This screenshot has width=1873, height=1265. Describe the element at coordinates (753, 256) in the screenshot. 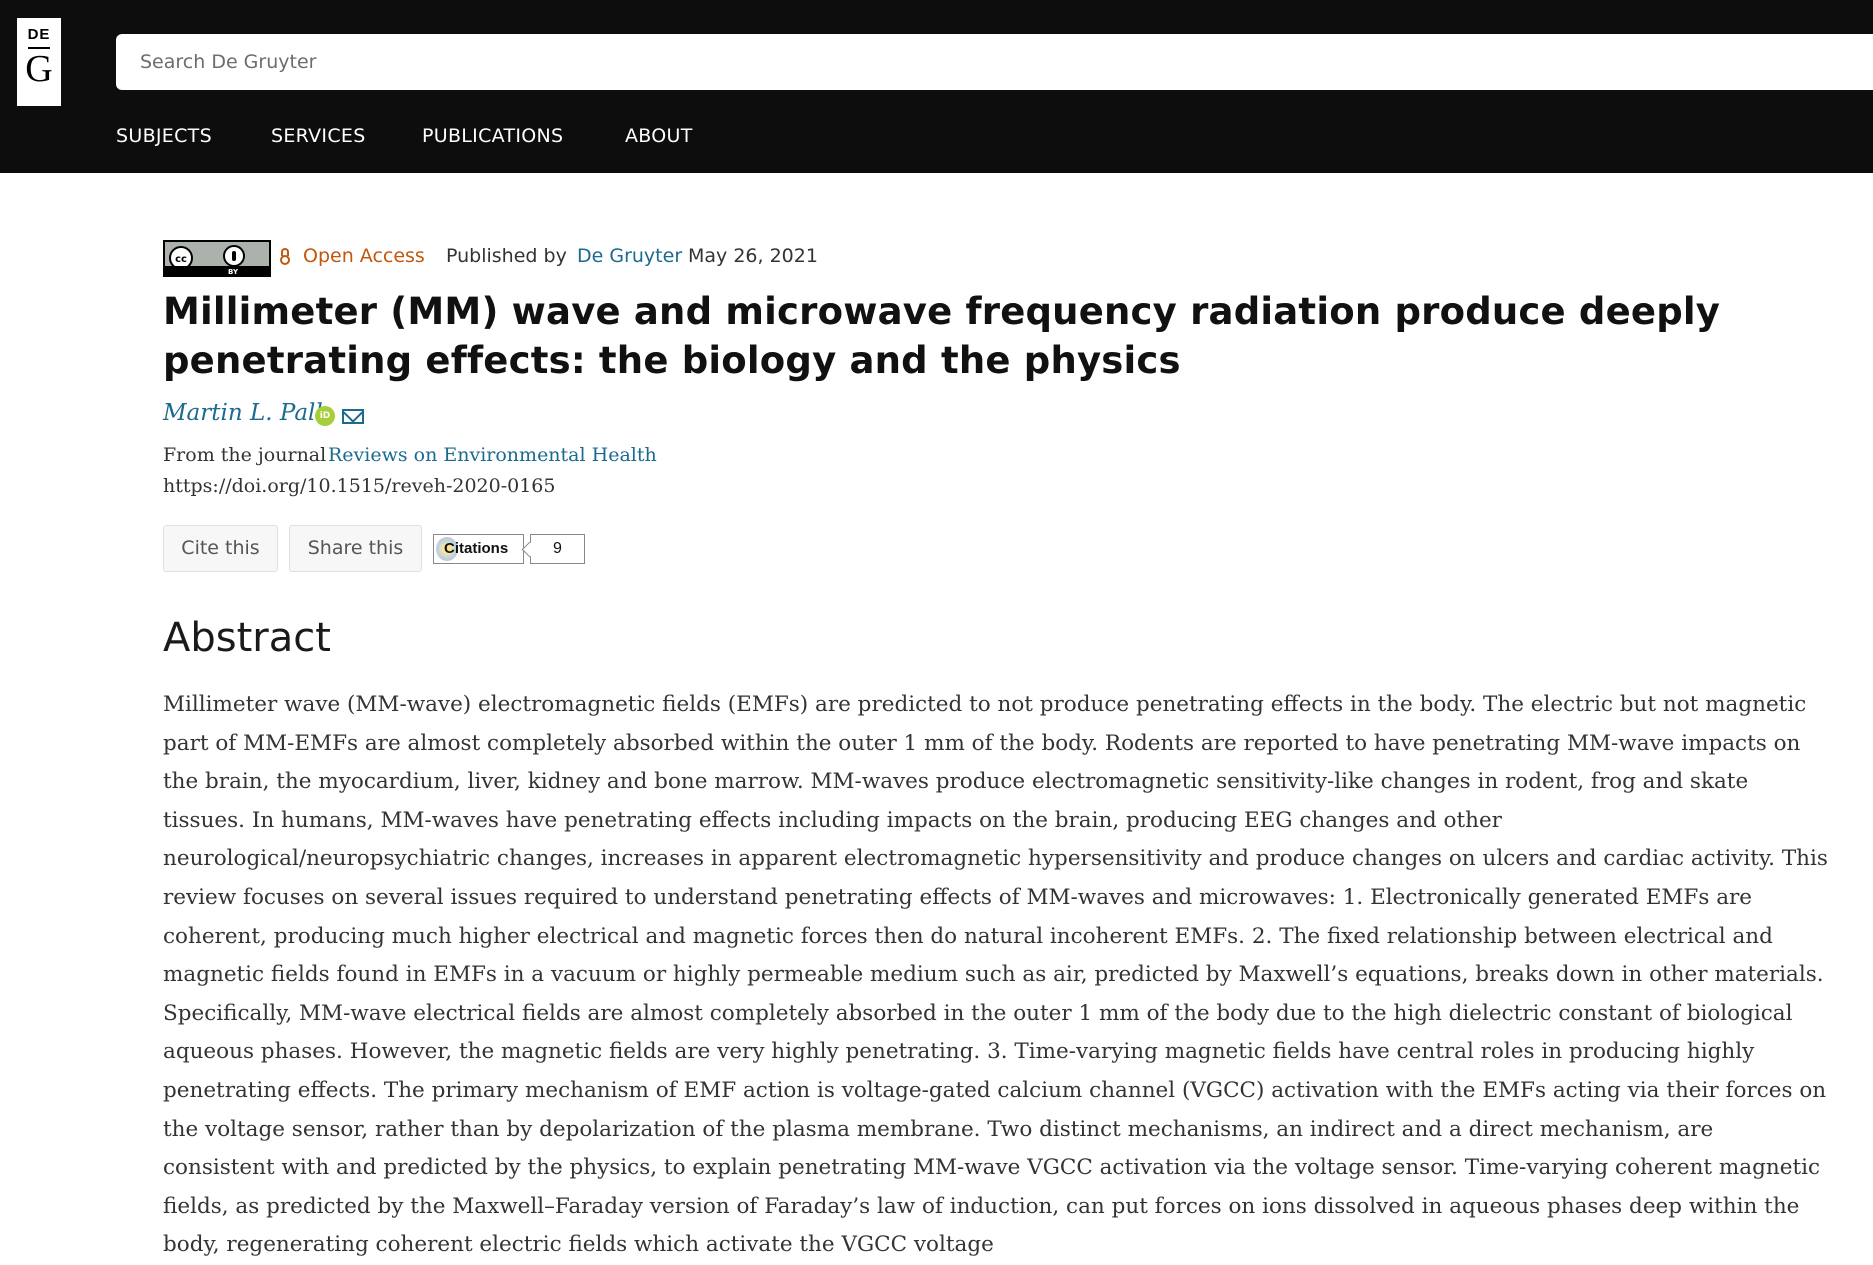

I see `publication-date: May 26, 2021` at that location.